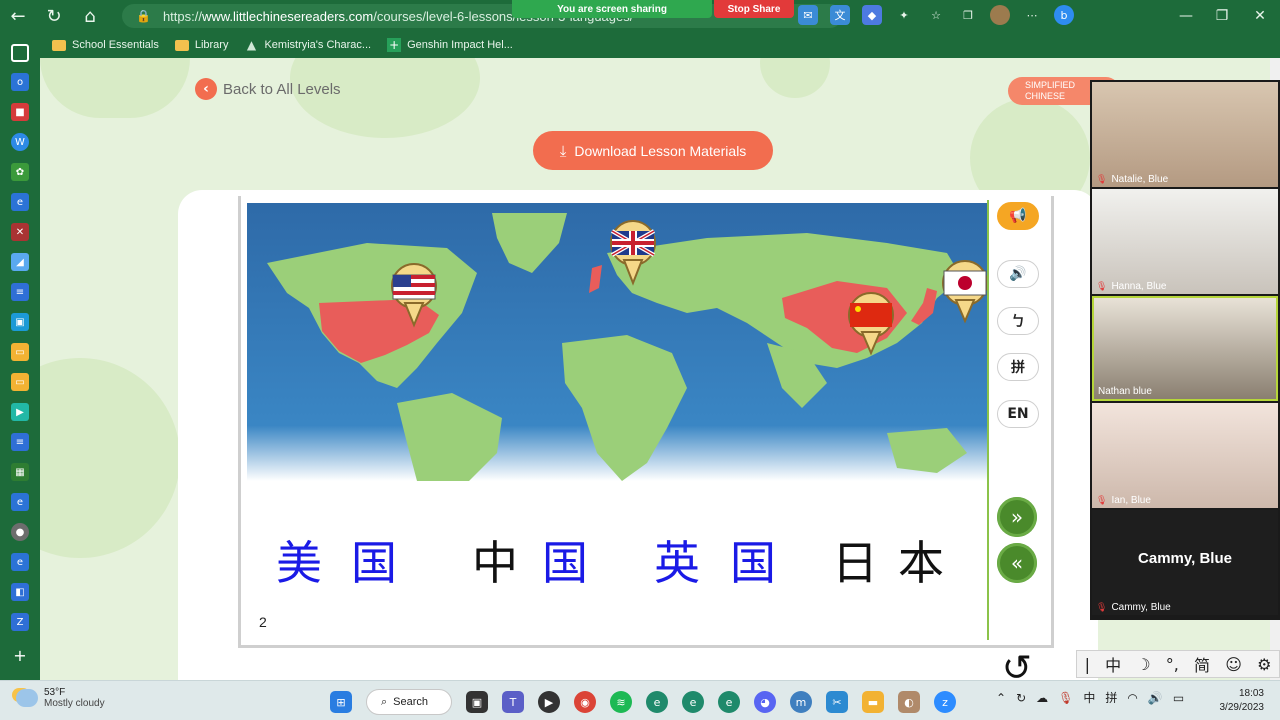 Image resolution: width=1280 pixels, height=720 pixels. I want to click on word-character: 英, so click(677, 563).